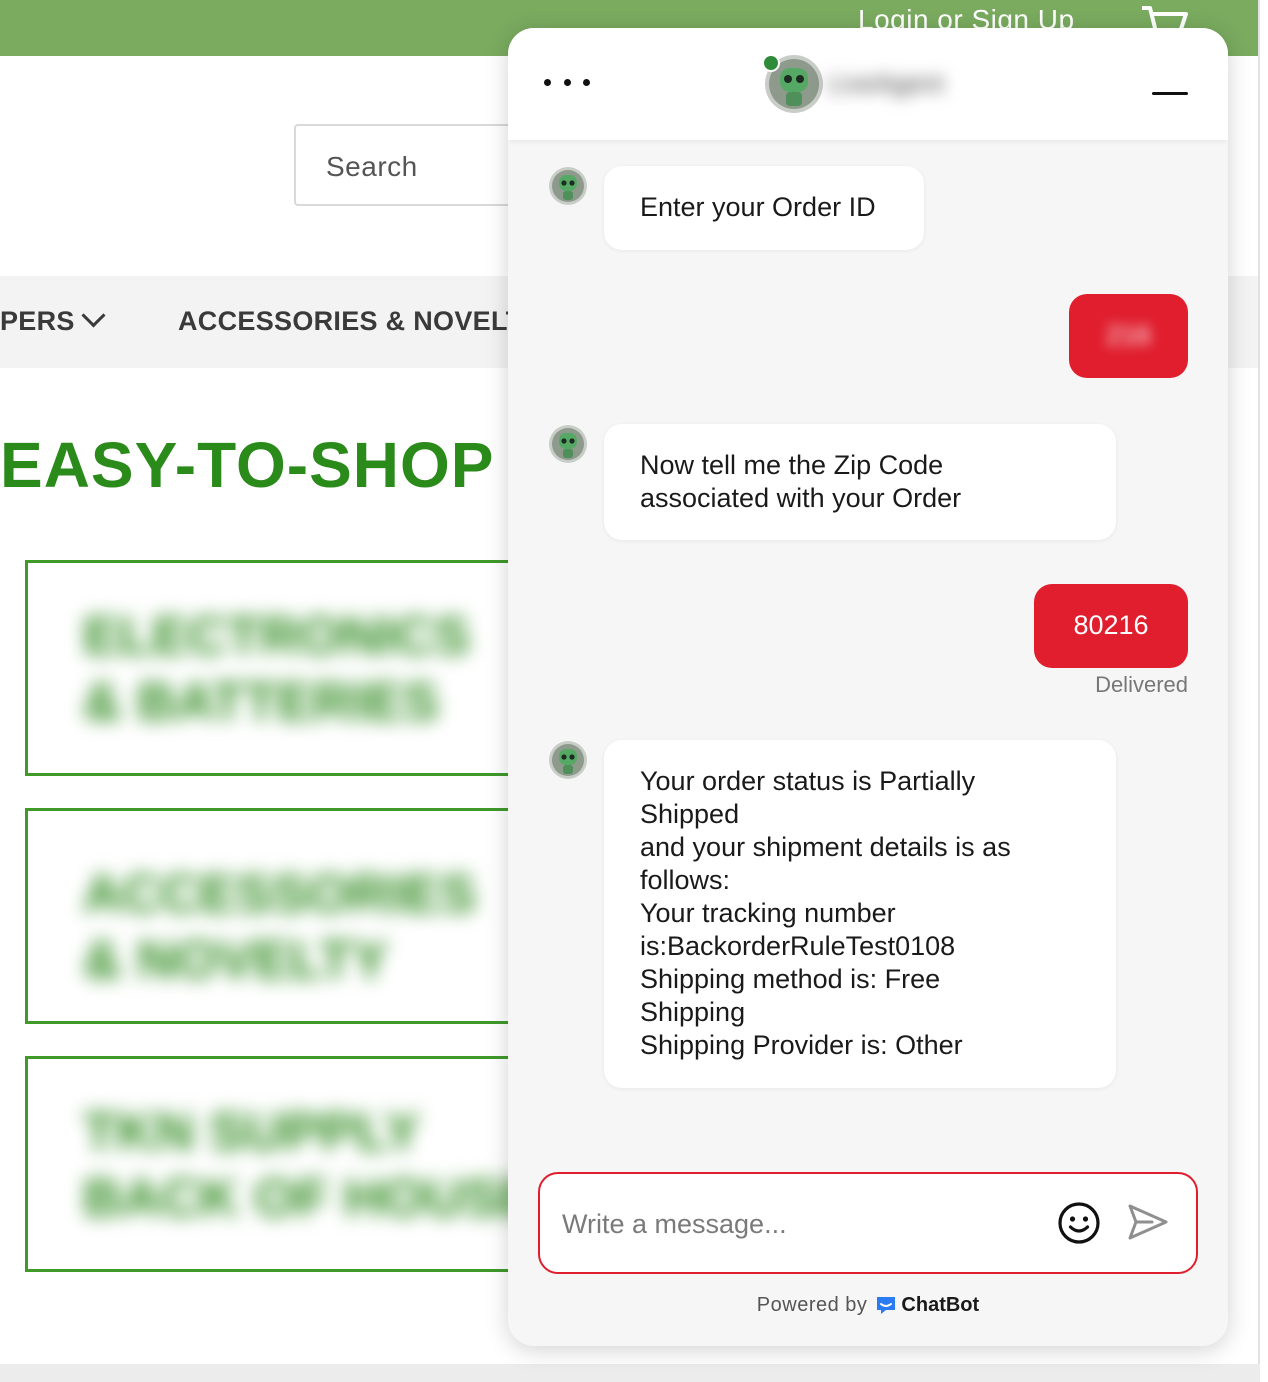  I want to click on user-message: 216, so click(1128, 336).